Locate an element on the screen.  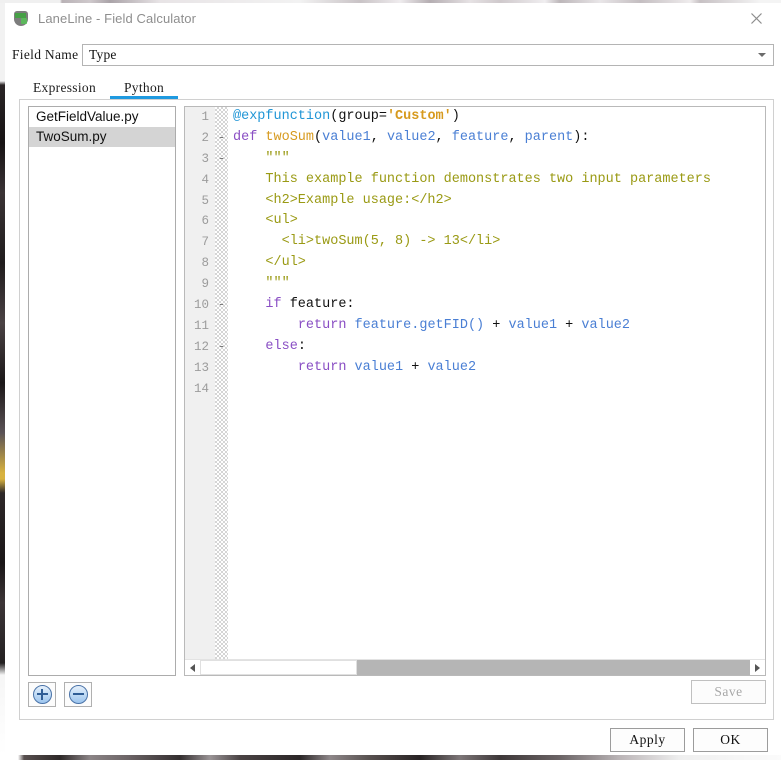
window-title: LaneLine - Field Calculator is located at coordinates (117, 18).